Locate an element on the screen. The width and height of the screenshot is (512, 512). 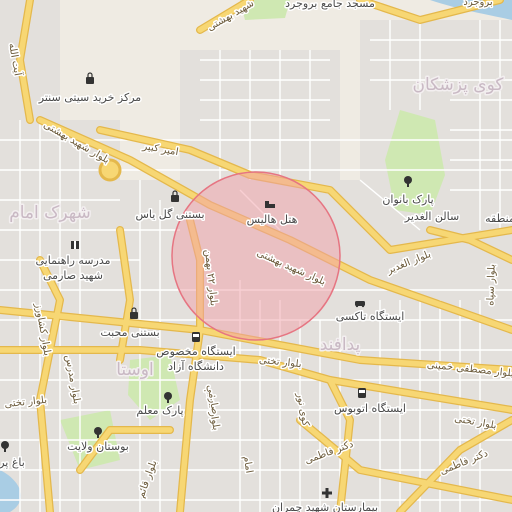
poi-label: ایستگاه تاکسی is located at coordinates (370, 316).